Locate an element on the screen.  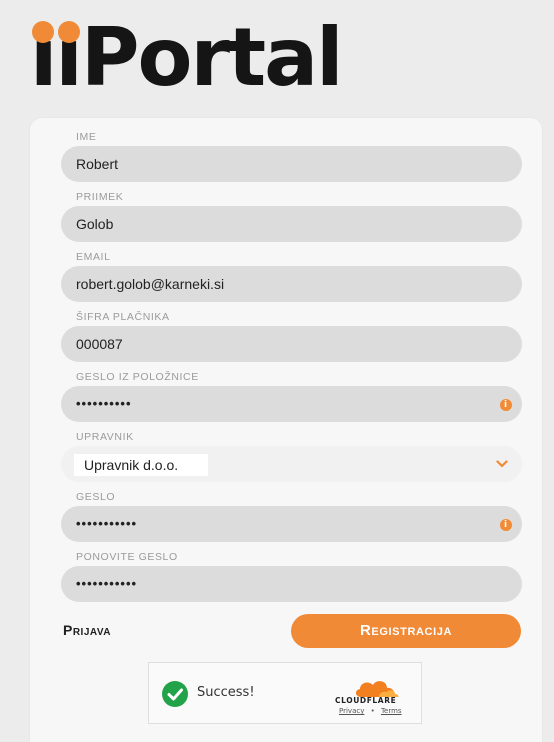
field-ponovite-geslo: Ponovite geslo ••••••••••• is located at coordinates (291, 575).